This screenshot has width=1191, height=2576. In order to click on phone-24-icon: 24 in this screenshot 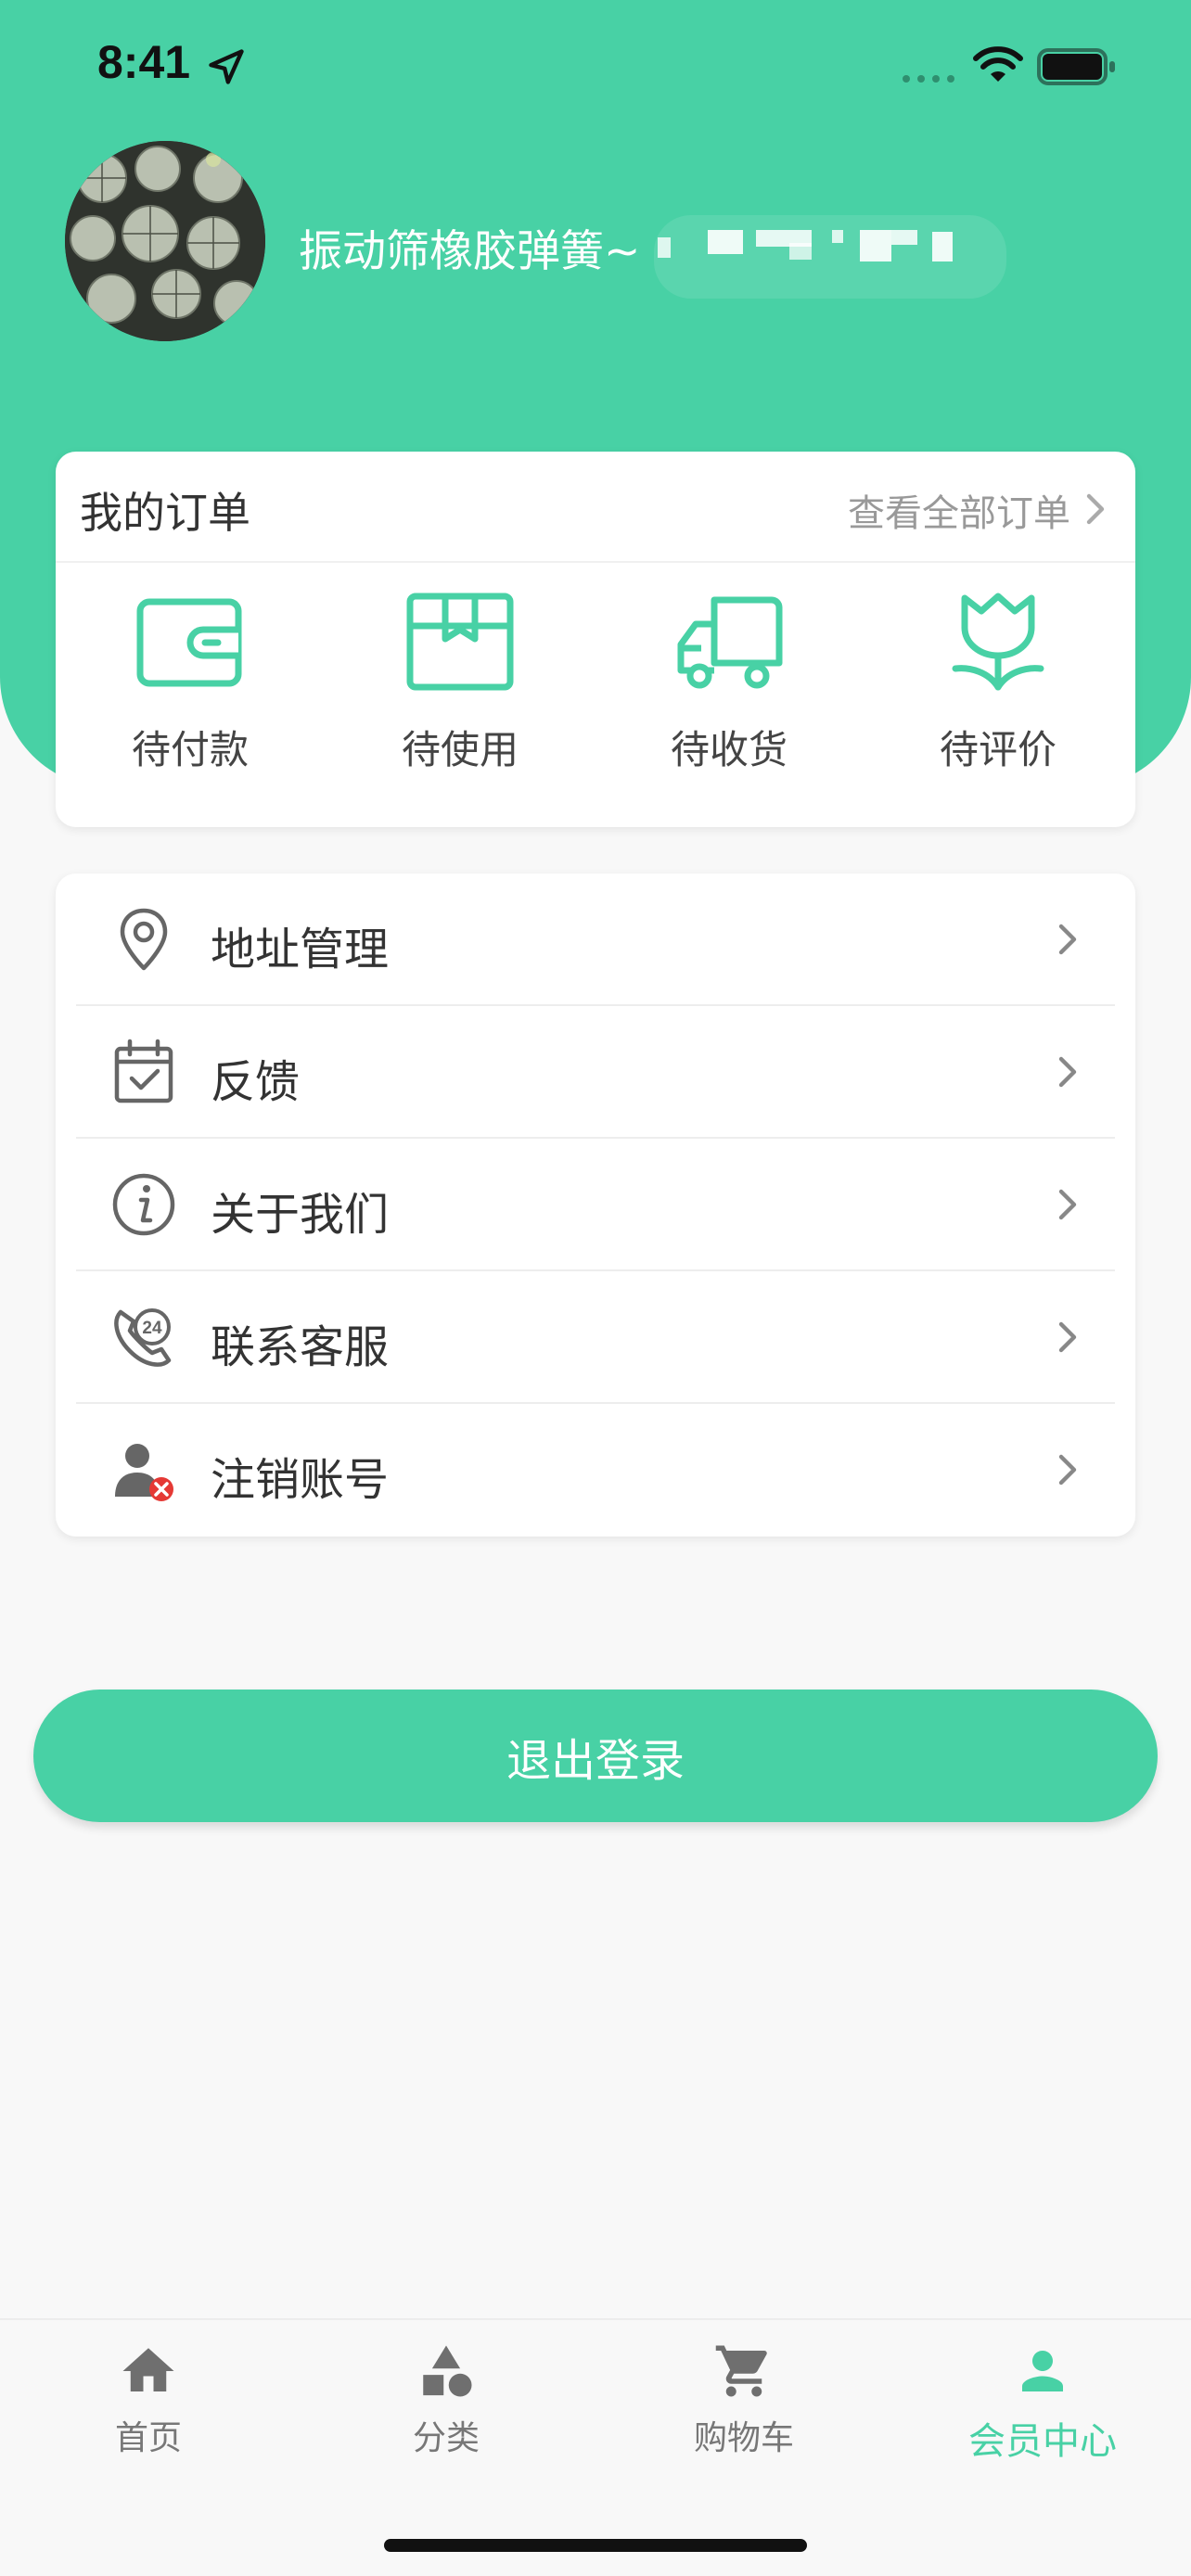, I will do `click(143, 1337)`.